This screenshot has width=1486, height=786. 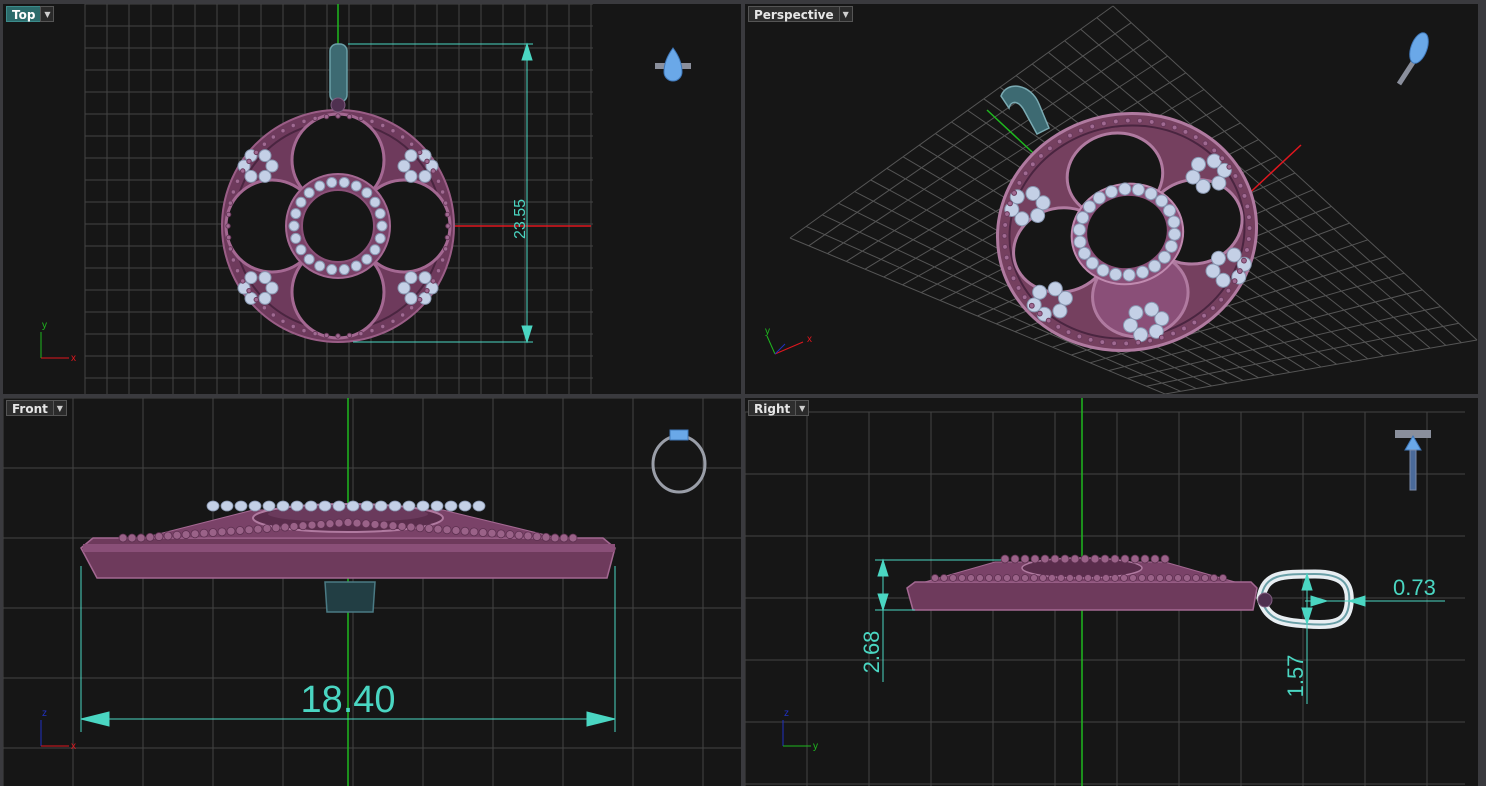 I want to click on tab-right-viewport: Right ▼, so click(x=779, y=408).